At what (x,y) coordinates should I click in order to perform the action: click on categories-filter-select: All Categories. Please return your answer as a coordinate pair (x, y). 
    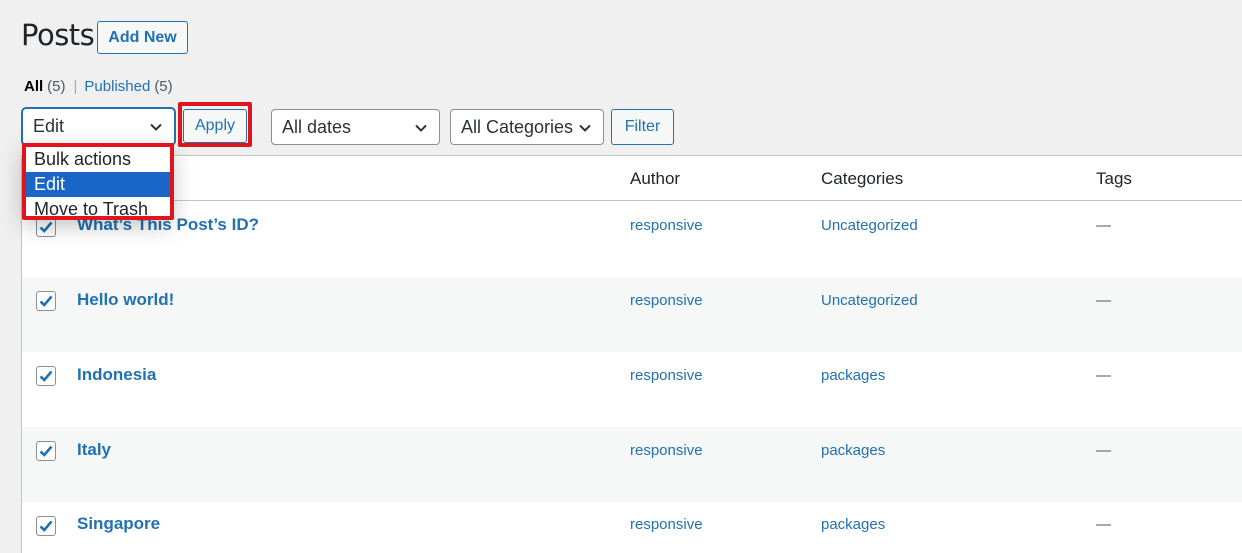
    Looking at the image, I should click on (527, 127).